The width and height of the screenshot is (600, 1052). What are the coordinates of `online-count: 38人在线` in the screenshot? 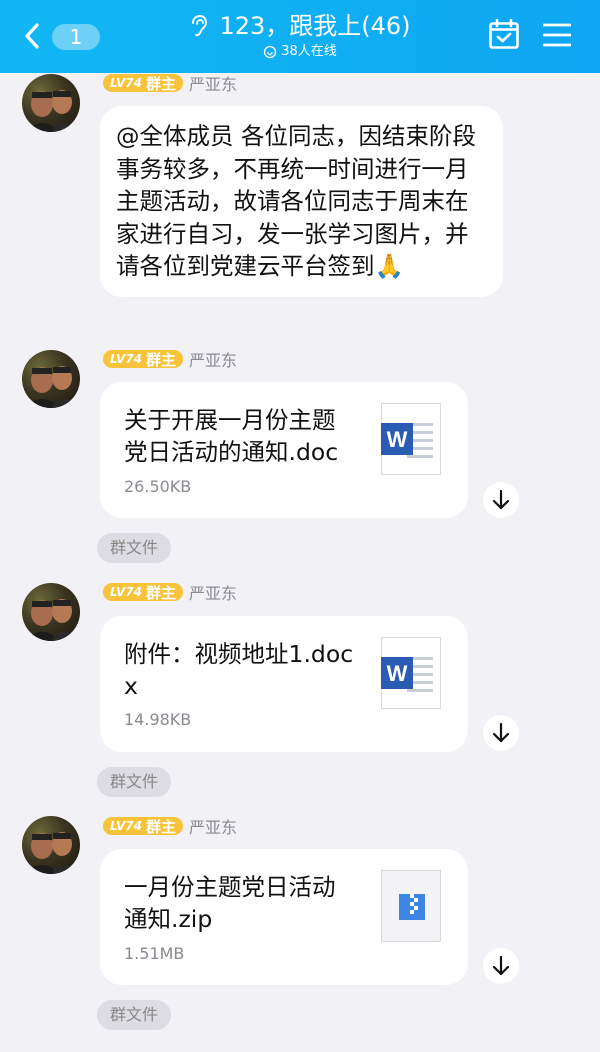 It's located at (309, 51).